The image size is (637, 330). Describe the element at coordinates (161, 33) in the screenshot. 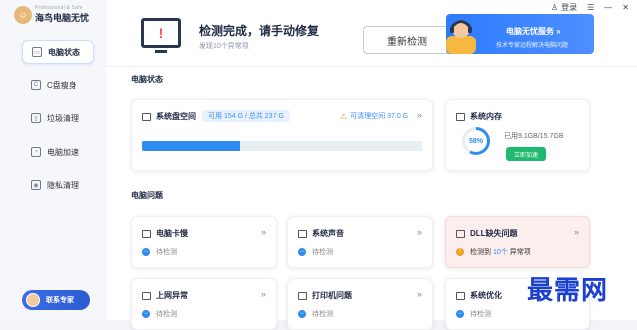

I see `warning-monitor-icon: !` at that location.